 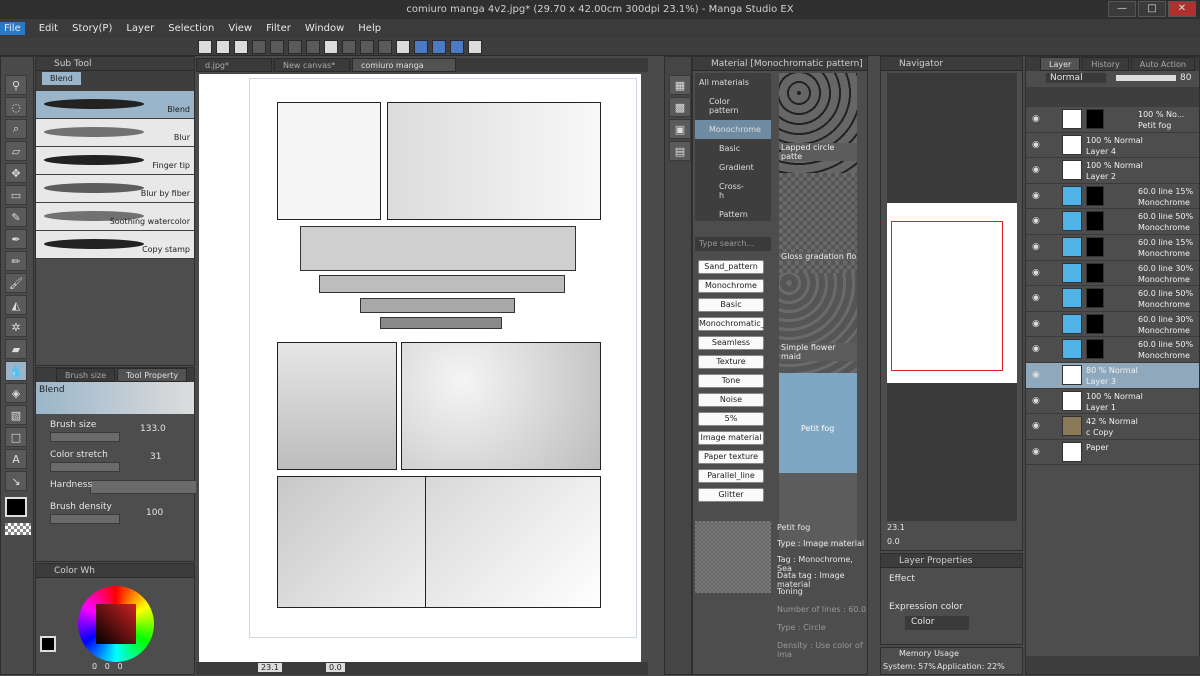 I want to click on magnifier-tool-icon: ⌕, so click(x=16, y=129).